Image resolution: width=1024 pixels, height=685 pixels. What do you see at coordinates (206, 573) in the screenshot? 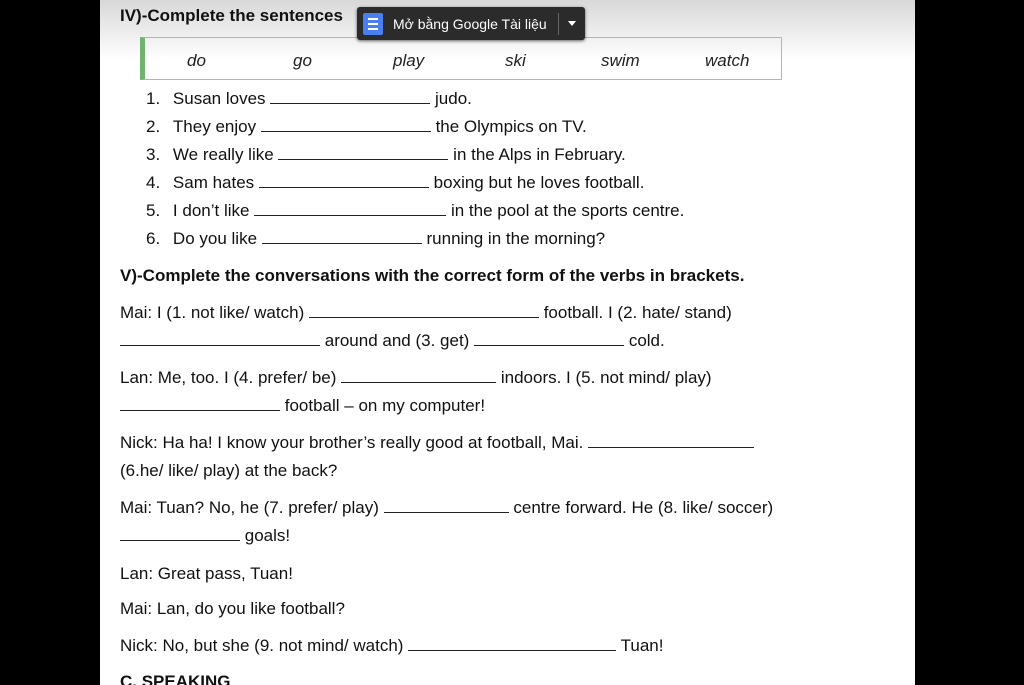
I see `conversation-line: Lan: Great pass, Tuan!` at bounding box center [206, 573].